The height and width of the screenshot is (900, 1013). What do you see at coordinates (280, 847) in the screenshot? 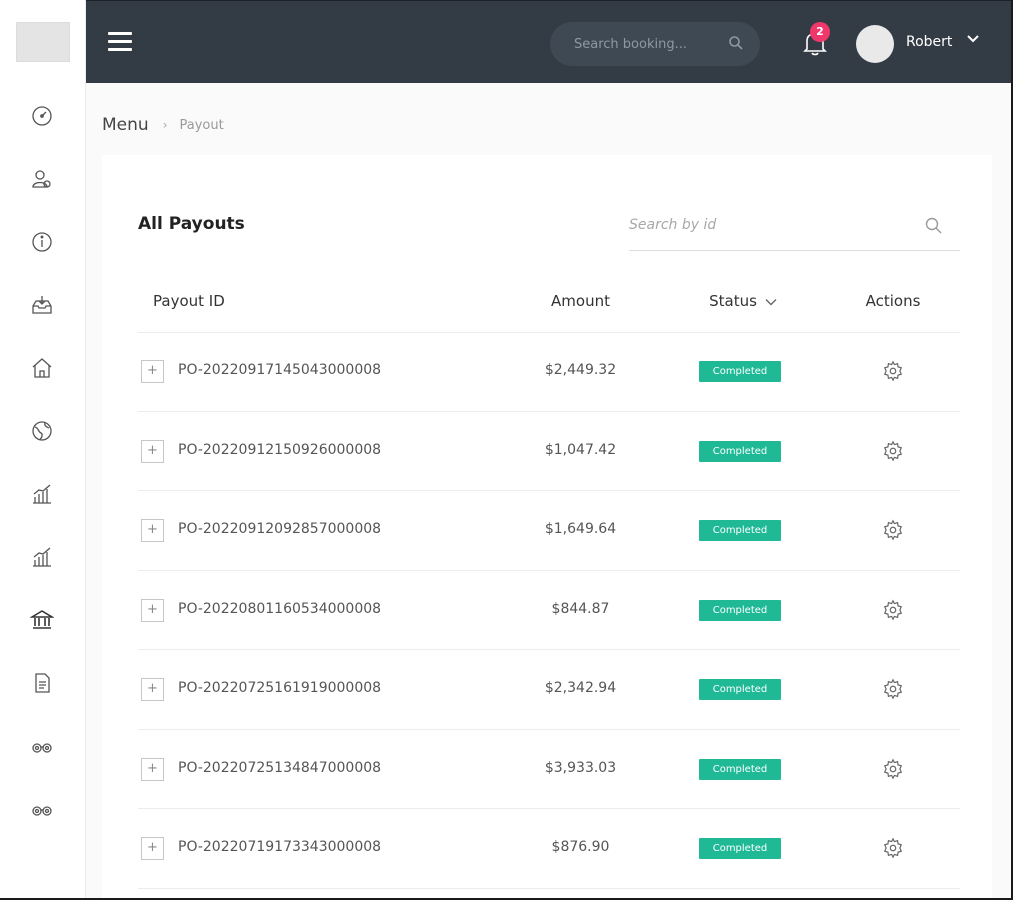
I see `payout-id: PO-20220719173343000008` at bounding box center [280, 847].